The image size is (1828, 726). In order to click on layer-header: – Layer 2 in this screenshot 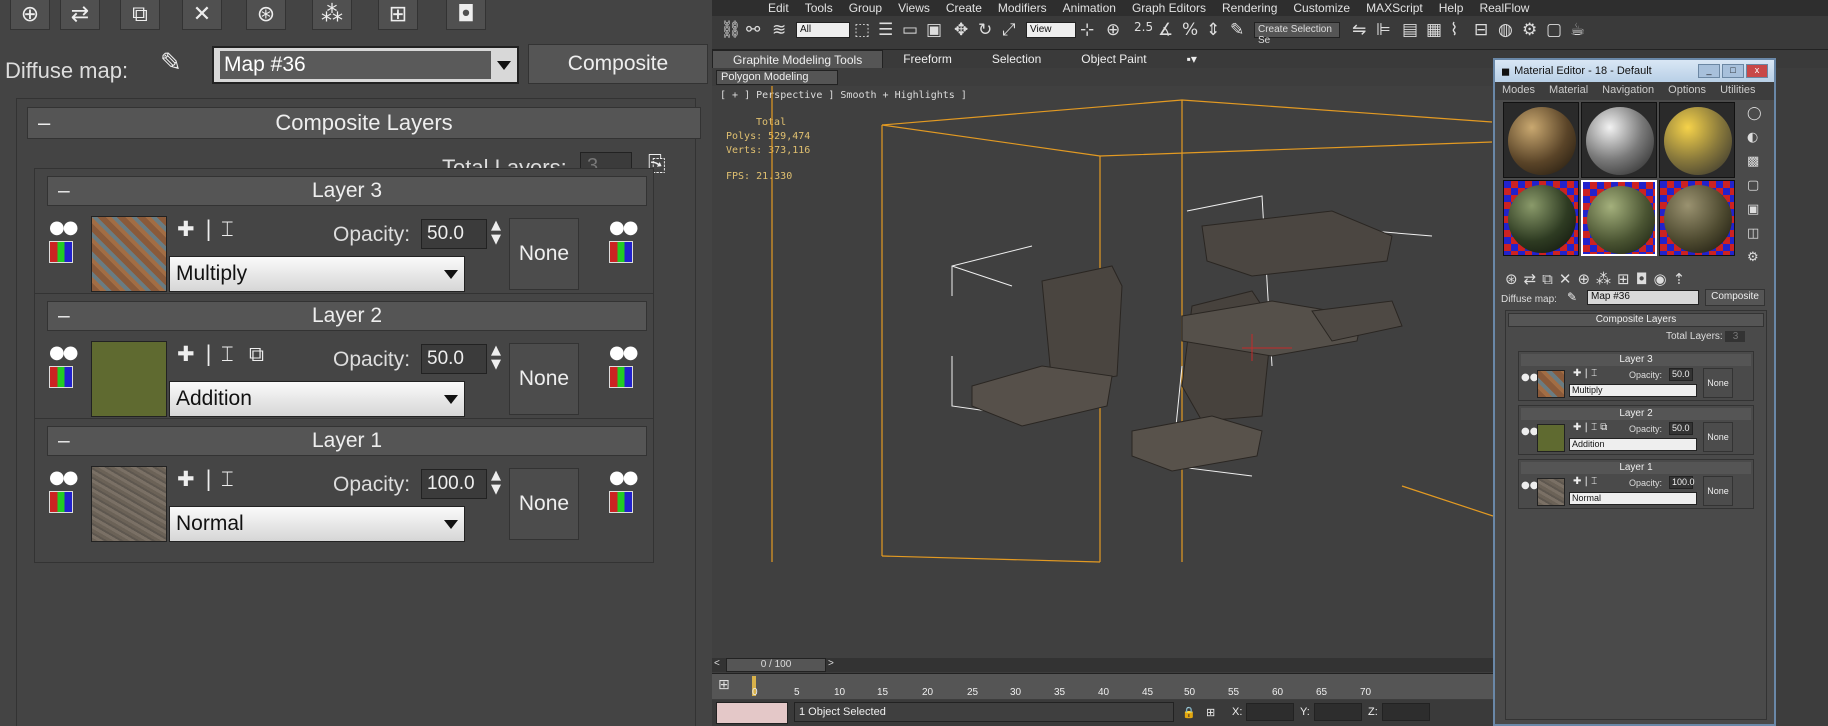, I will do `click(347, 316)`.